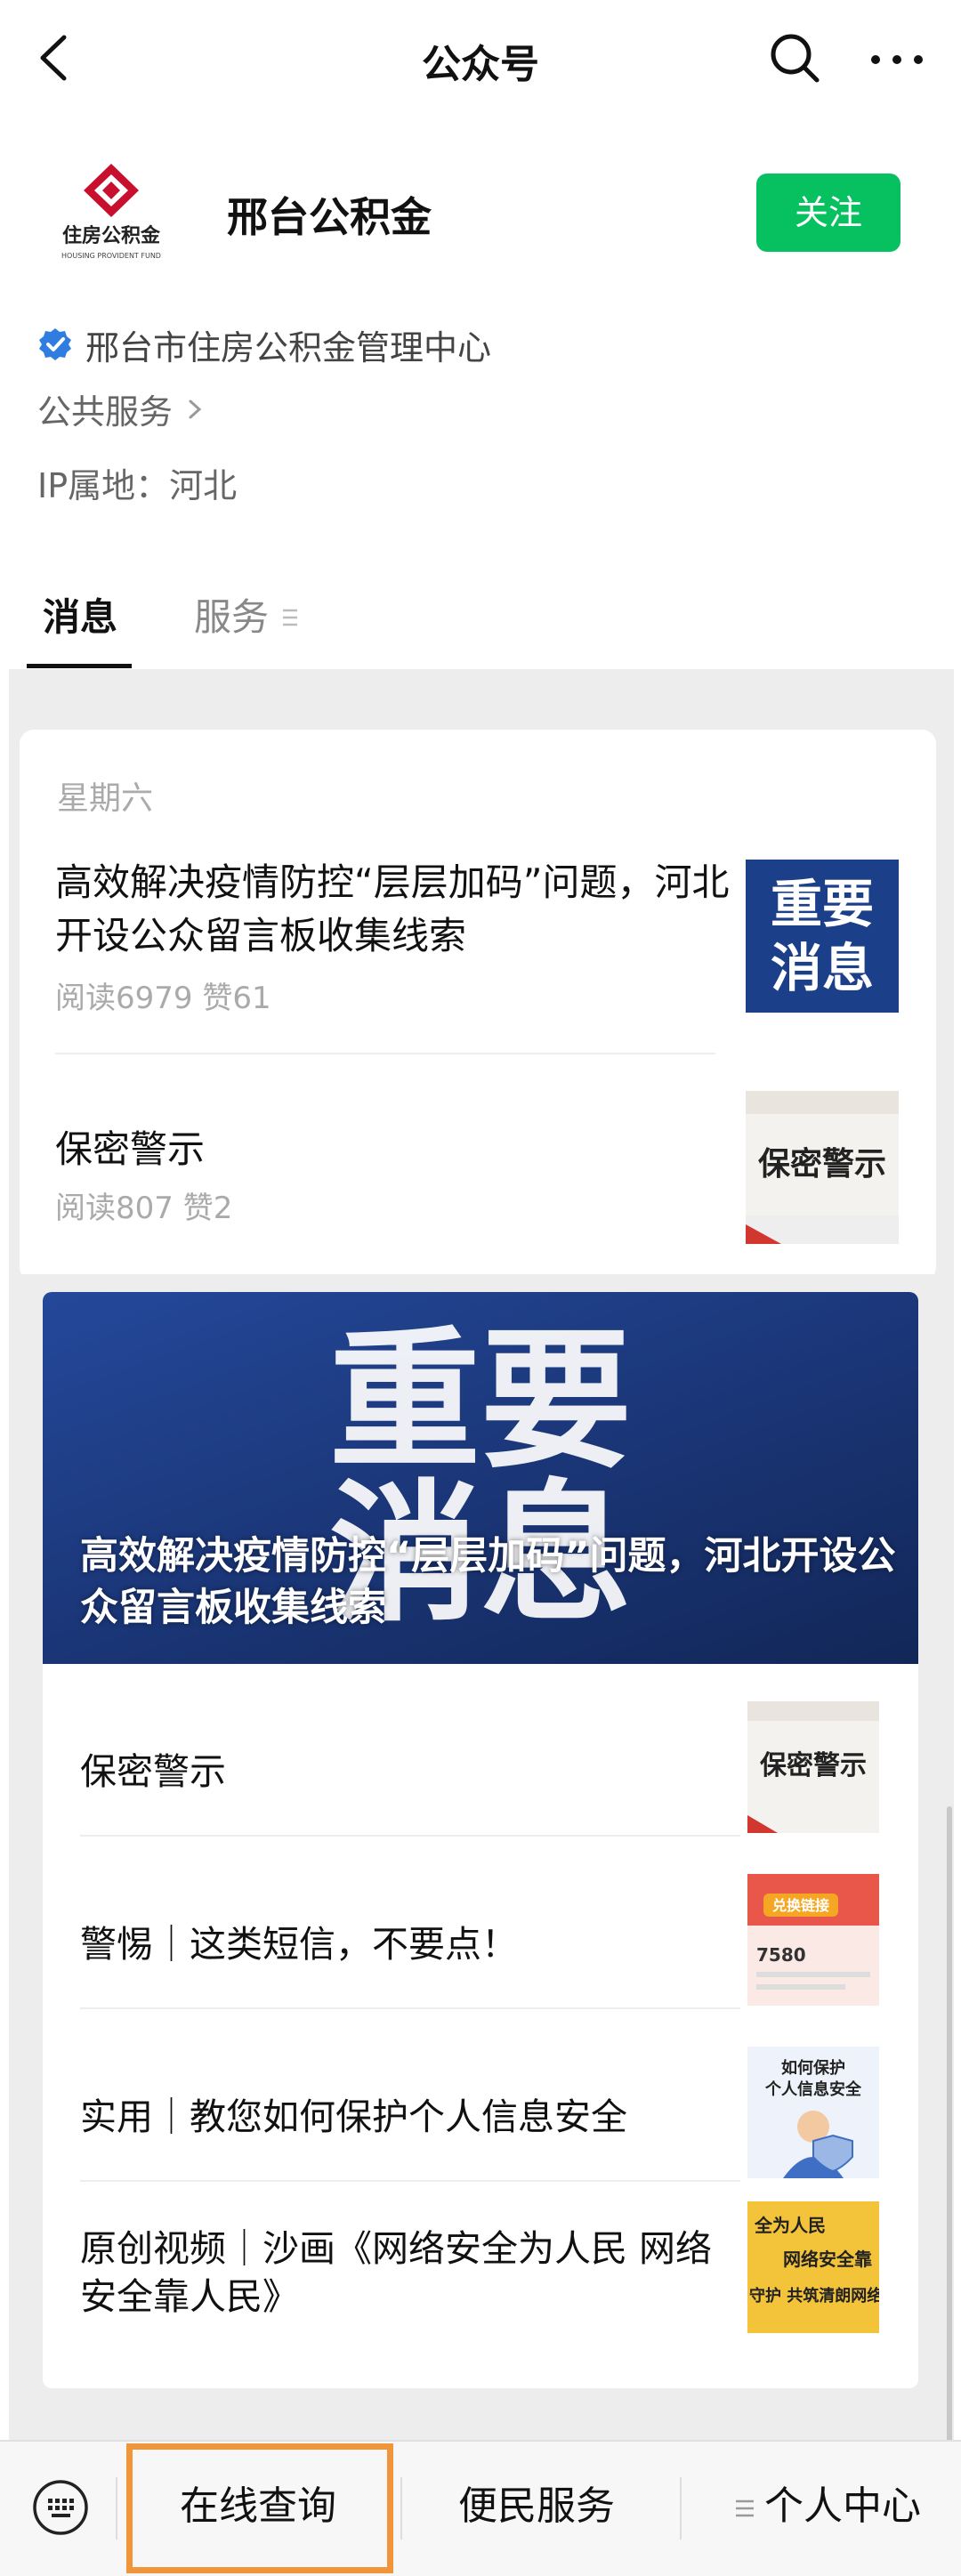 The width and height of the screenshot is (961, 2576). I want to click on submenu-banner: 重要消息 高效解决疫情防控“层层加码”问题，河北开设公众留言板收集线索, so click(480, 1478).